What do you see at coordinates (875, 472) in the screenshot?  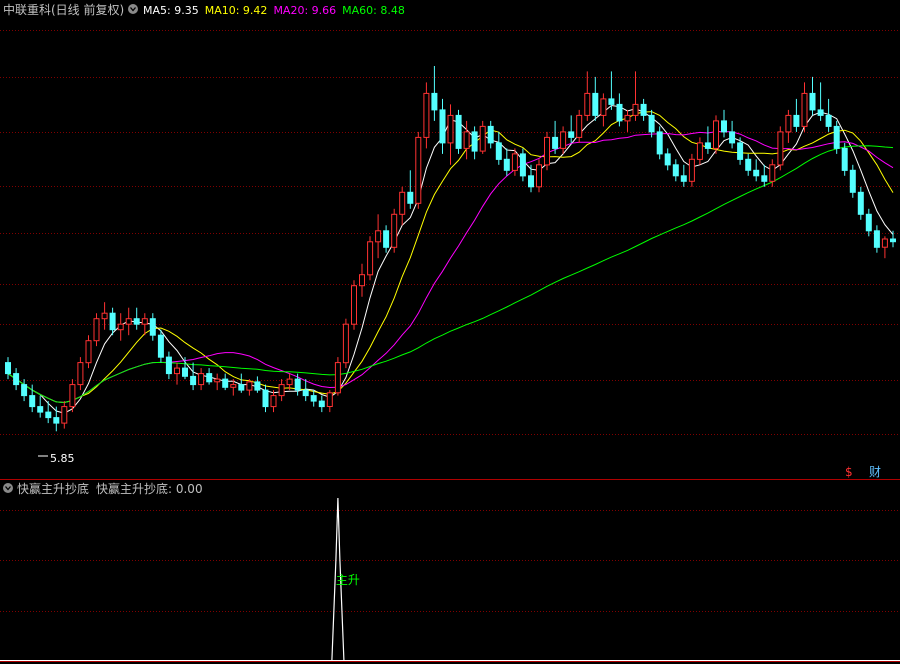 I see `finance-icon: 财` at bounding box center [875, 472].